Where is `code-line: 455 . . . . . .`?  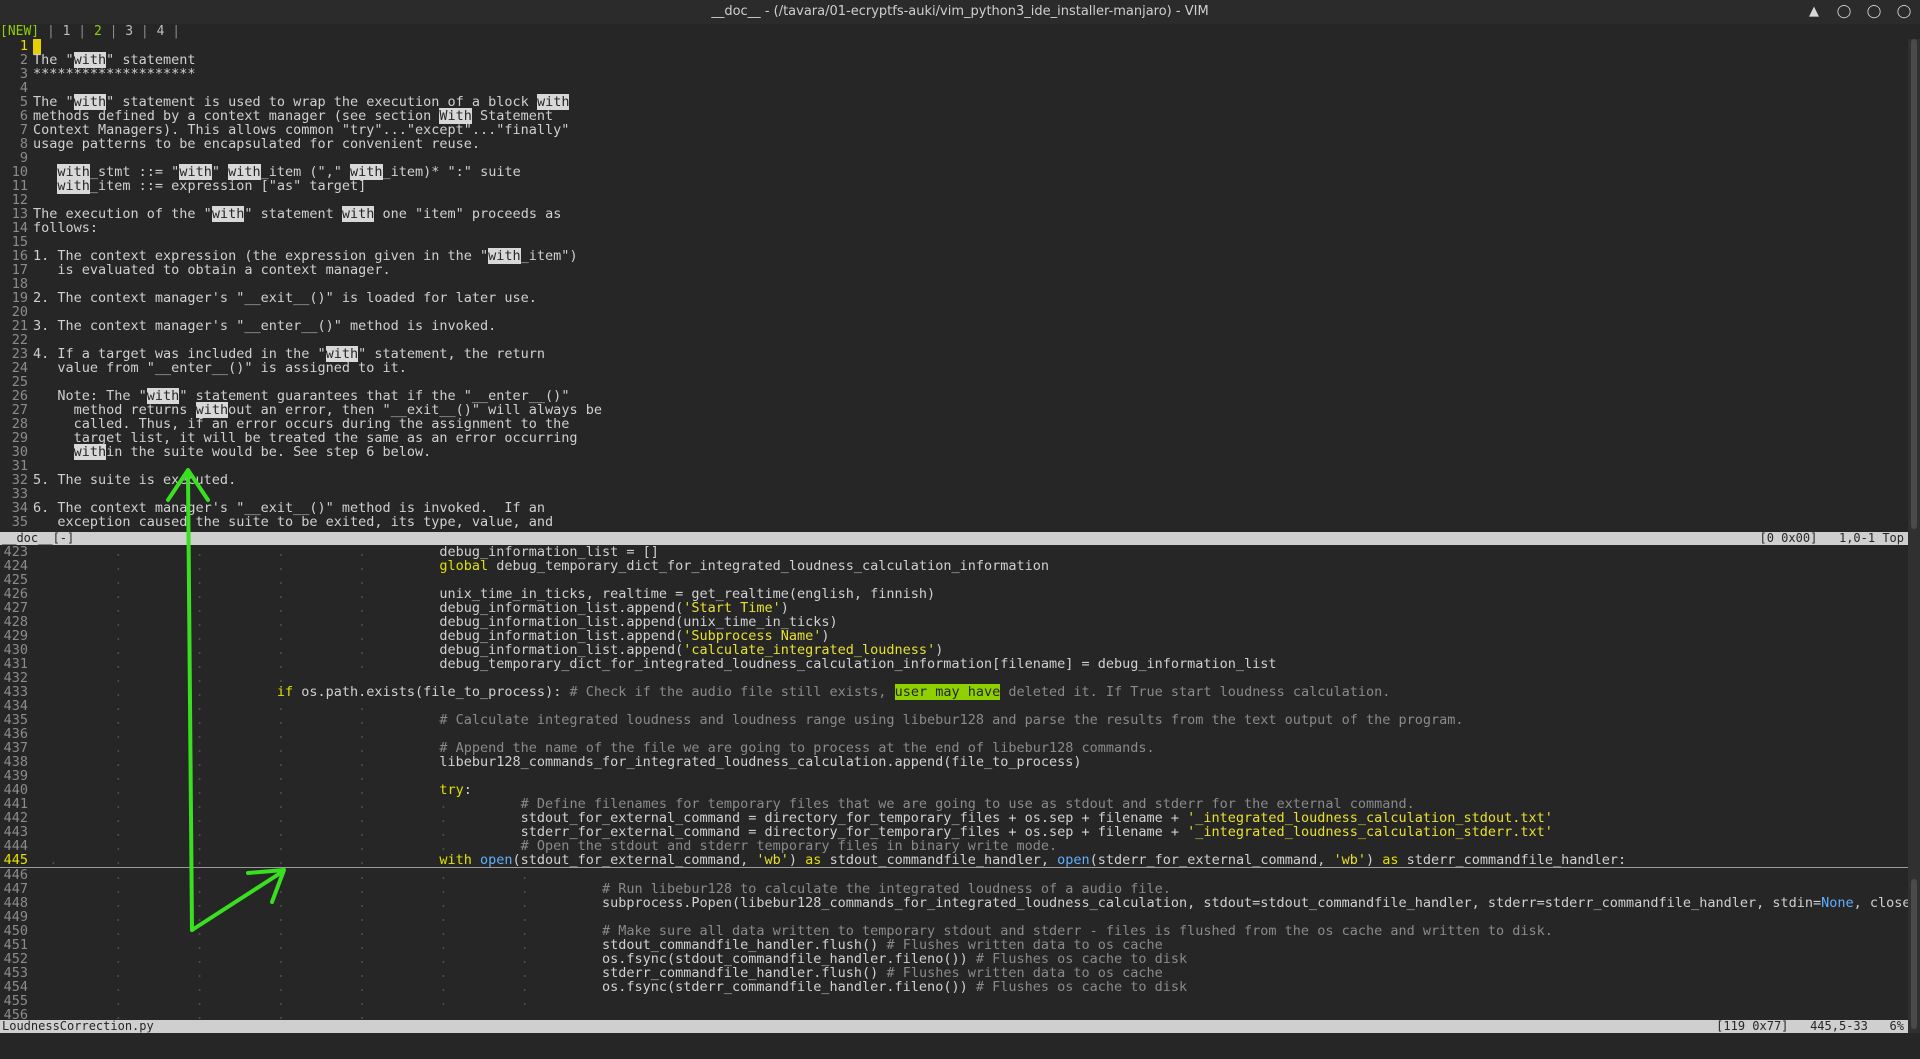
code-line: 455 . . . . . . is located at coordinates (954, 1001).